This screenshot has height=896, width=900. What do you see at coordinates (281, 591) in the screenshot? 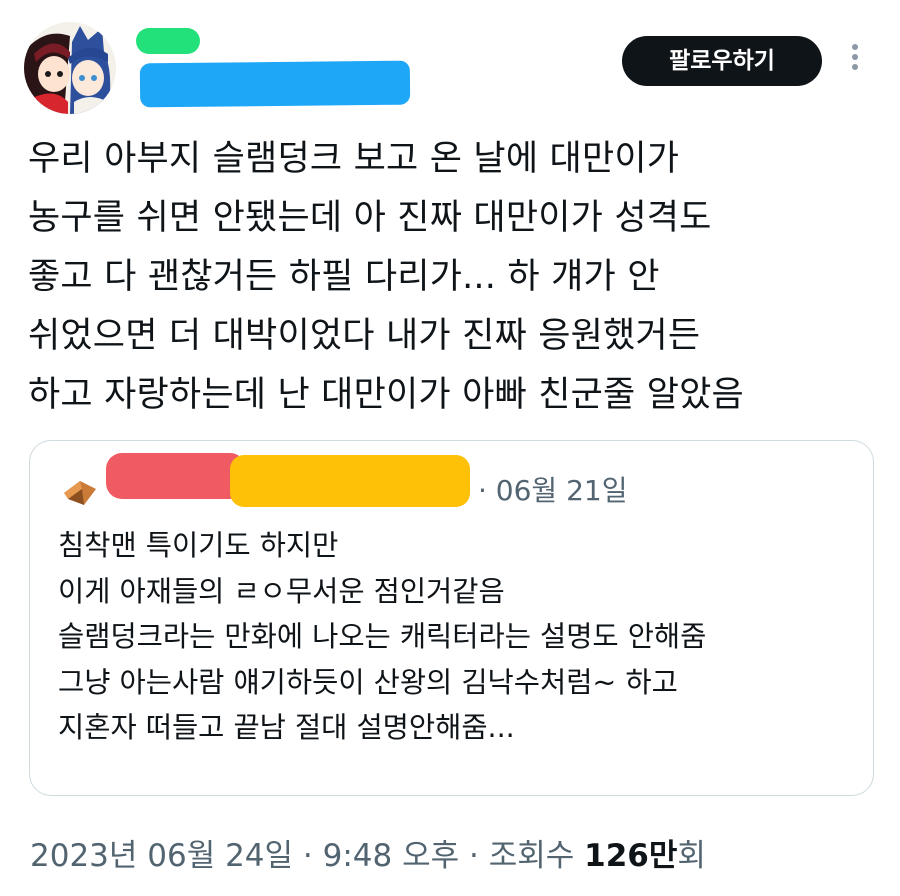
I see `quoted-line: 이게 아재들의 ㄹㅇ무서운 점인거같음` at bounding box center [281, 591].